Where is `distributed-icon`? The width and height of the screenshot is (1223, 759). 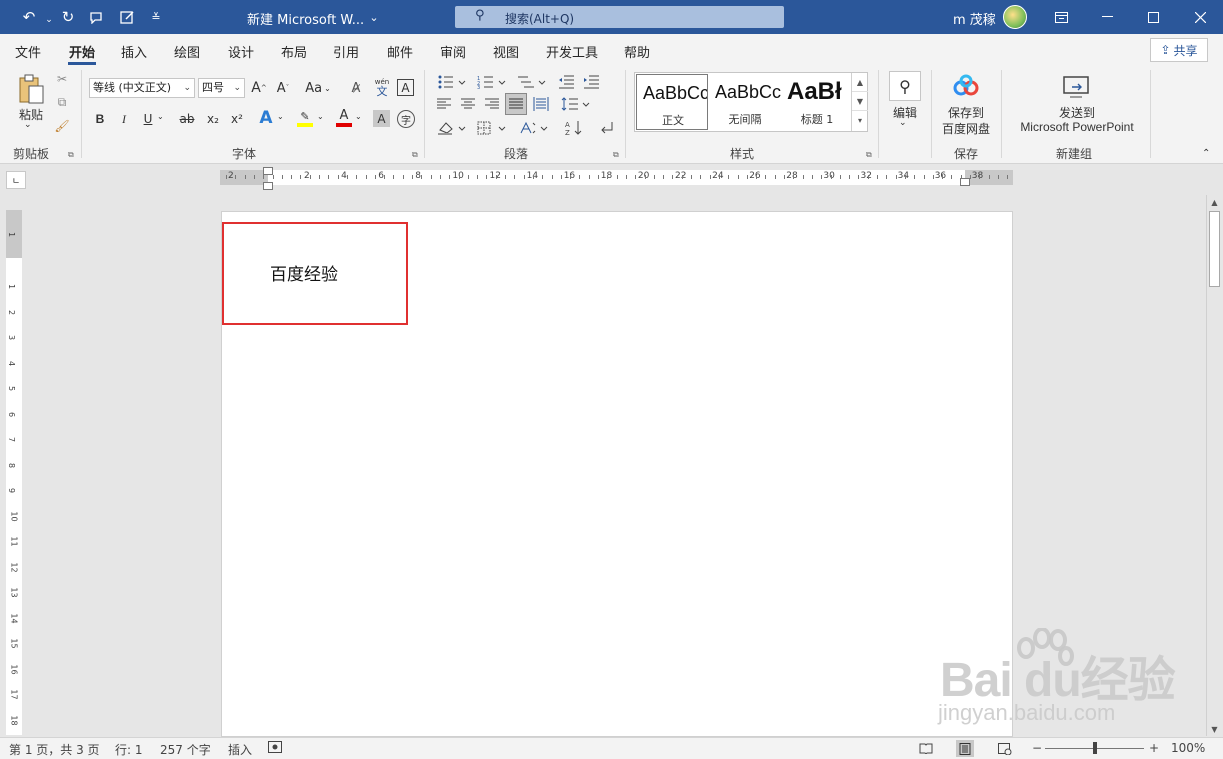 distributed-icon is located at coordinates (541, 104).